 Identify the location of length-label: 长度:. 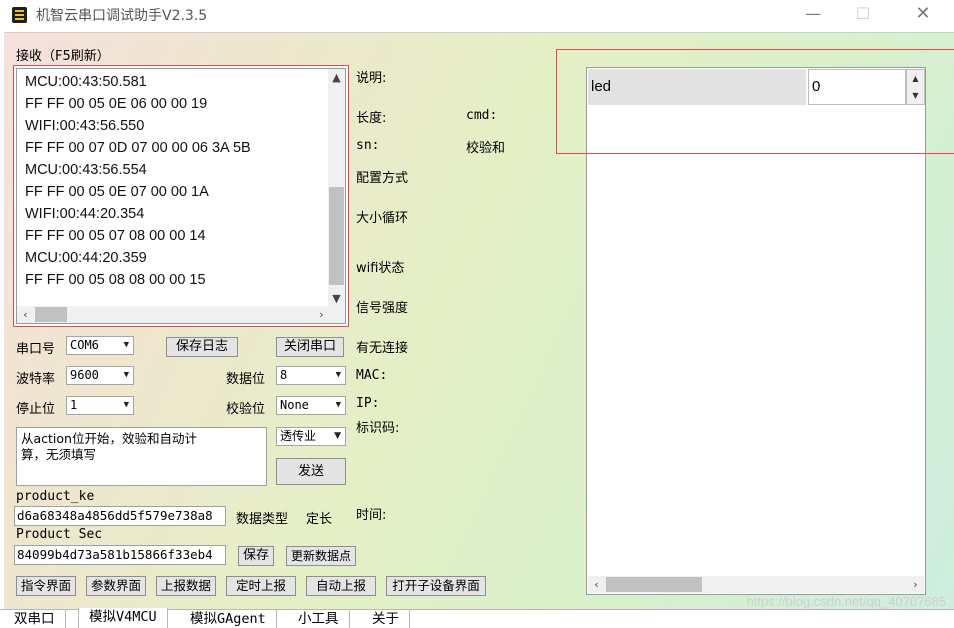
(371, 118).